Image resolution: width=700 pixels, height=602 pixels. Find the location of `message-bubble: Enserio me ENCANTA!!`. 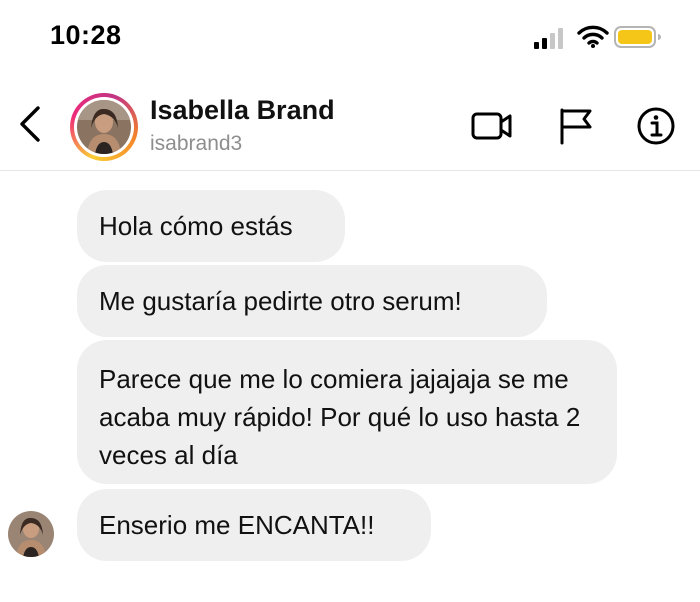

message-bubble: Enserio me ENCANTA!! is located at coordinates (254, 525).